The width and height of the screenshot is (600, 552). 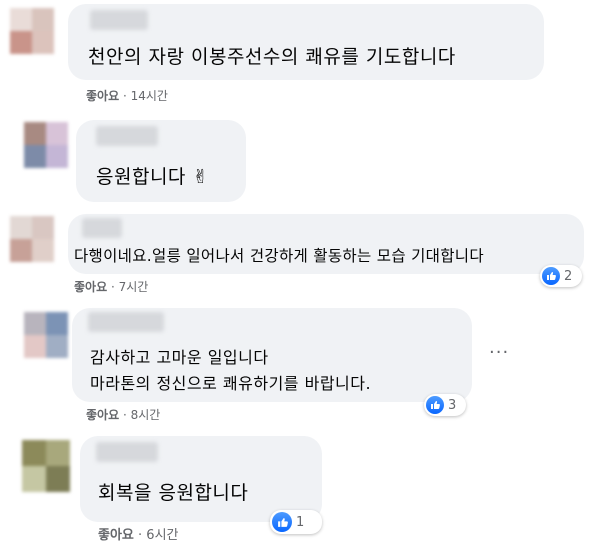 I want to click on reaction-count: 1, so click(x=300, y=522).